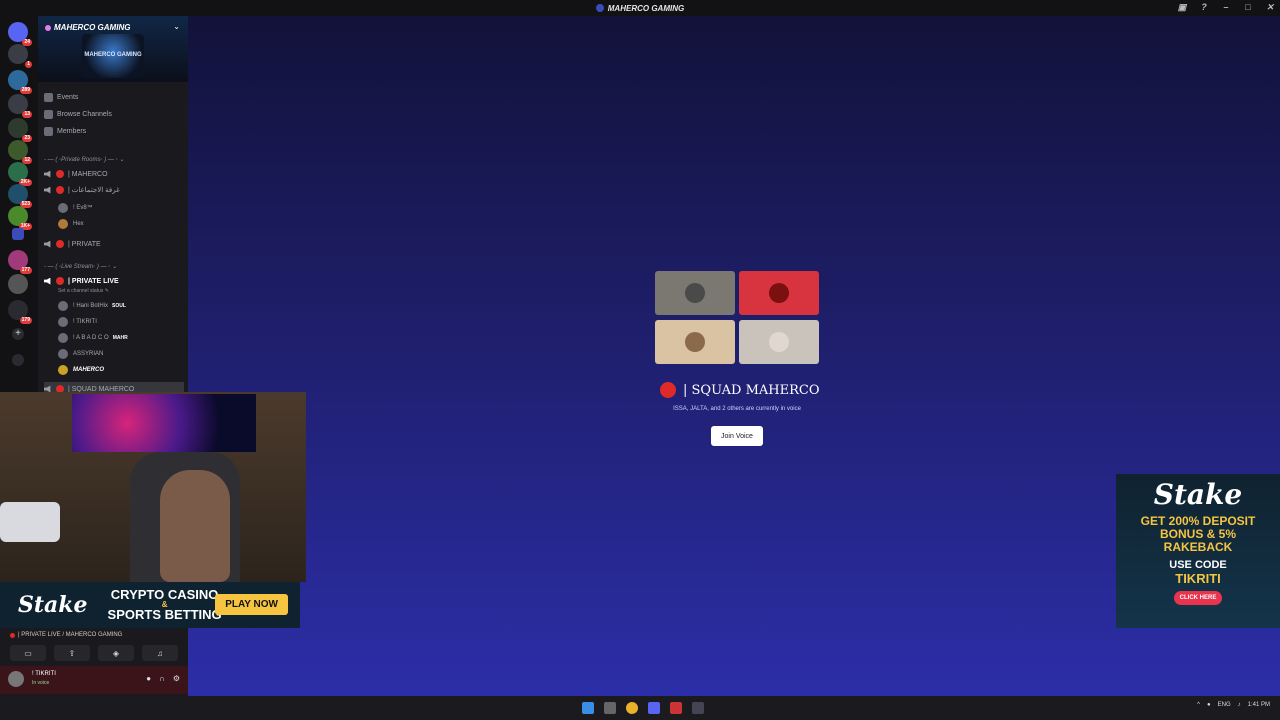 Image resolution: width=1280 pixels, height=720 pixels. I want to click on stake-use-code: USE CODE, so click(1198, 565).